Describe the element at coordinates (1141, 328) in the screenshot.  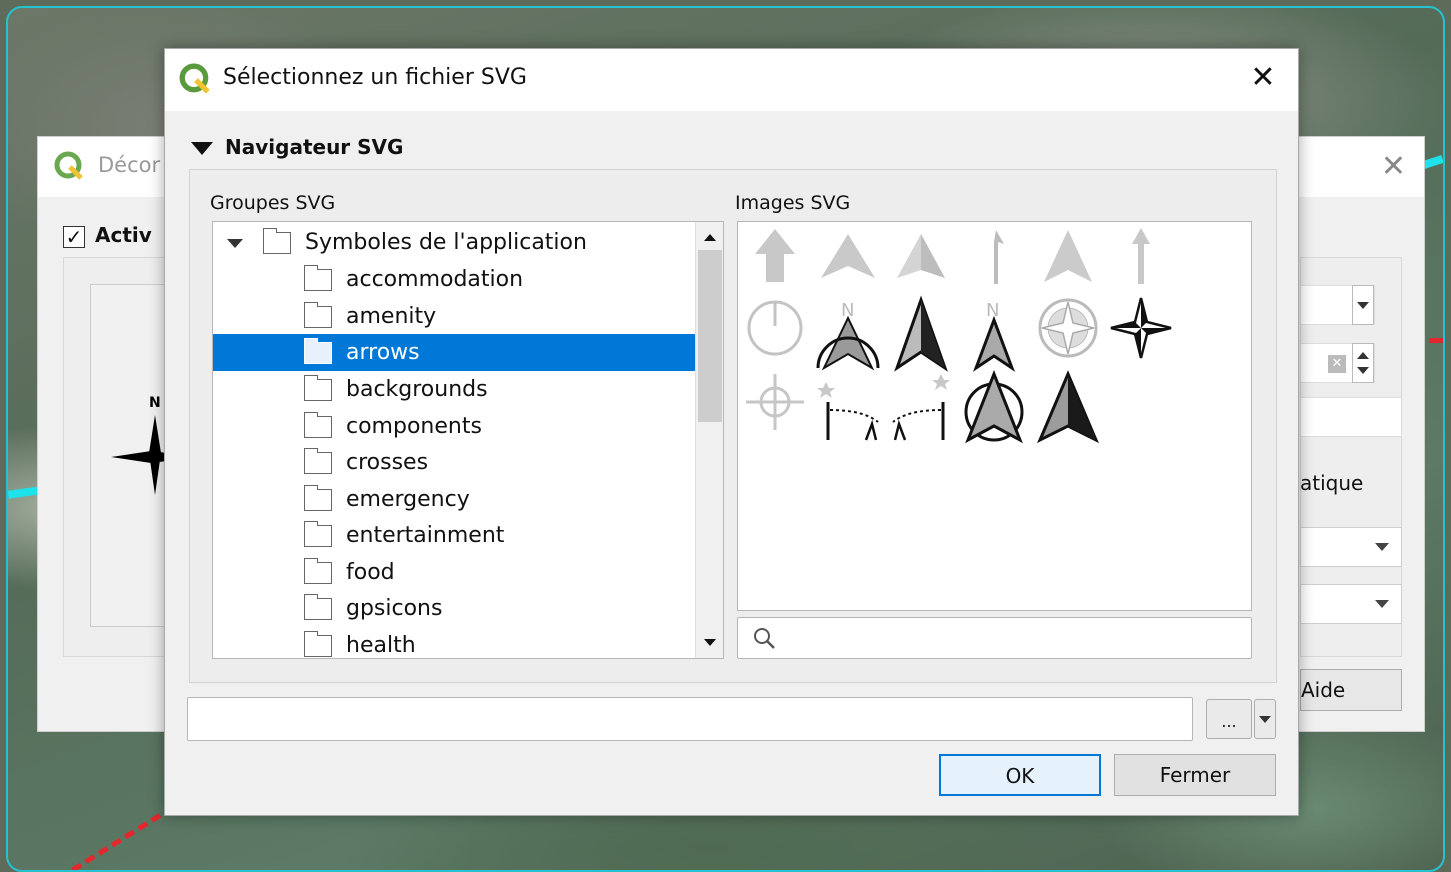
I see `four-point-star-icon` at that location.